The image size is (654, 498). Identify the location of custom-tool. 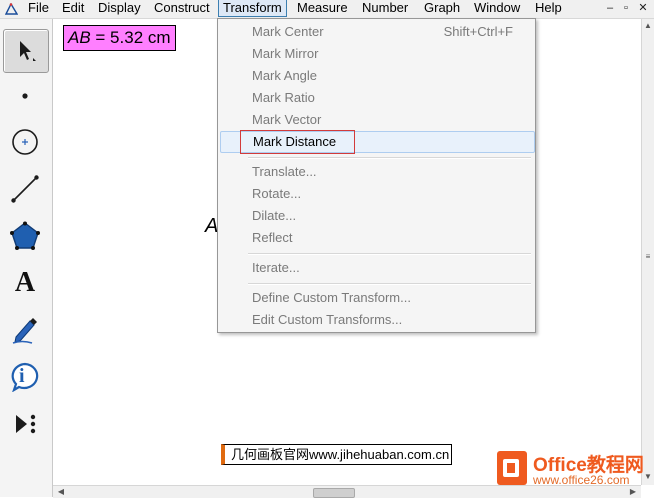
(25, 424).